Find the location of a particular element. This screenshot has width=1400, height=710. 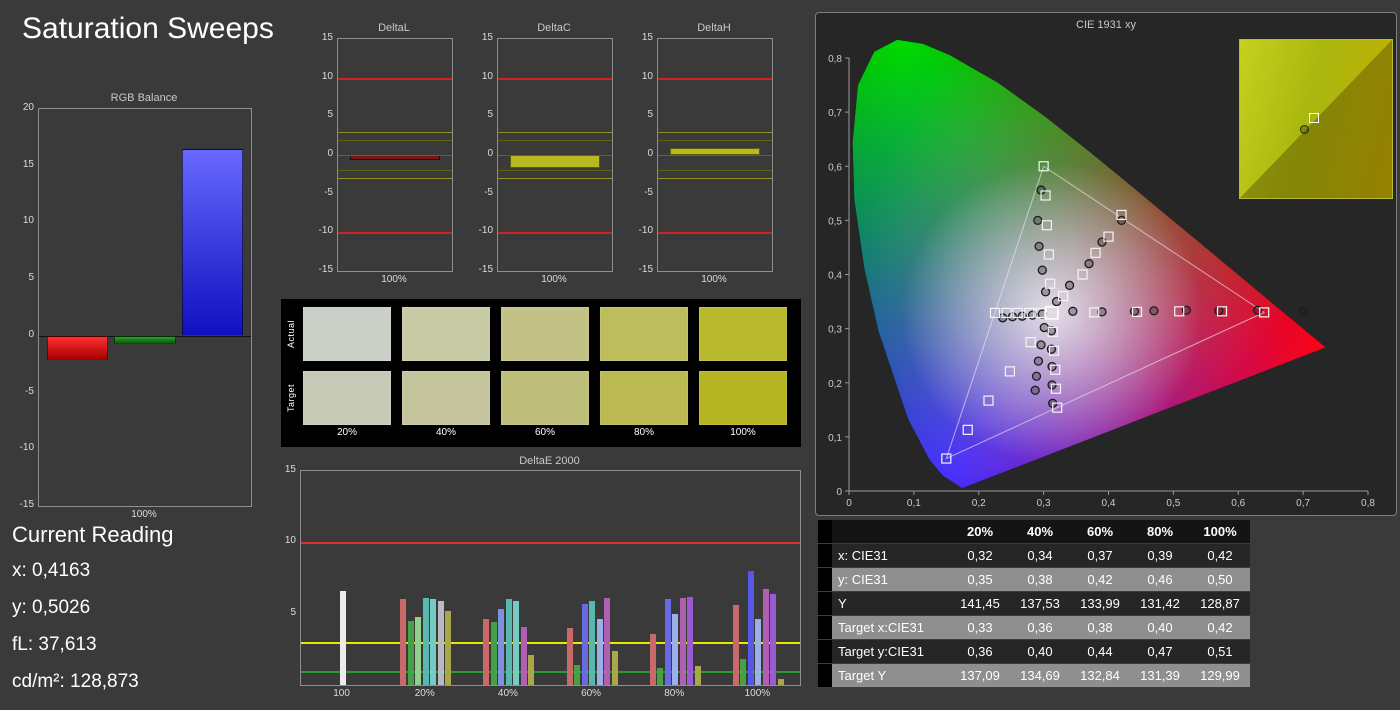

swatch-row-label-target: Target is located at coordinates (291, 398).